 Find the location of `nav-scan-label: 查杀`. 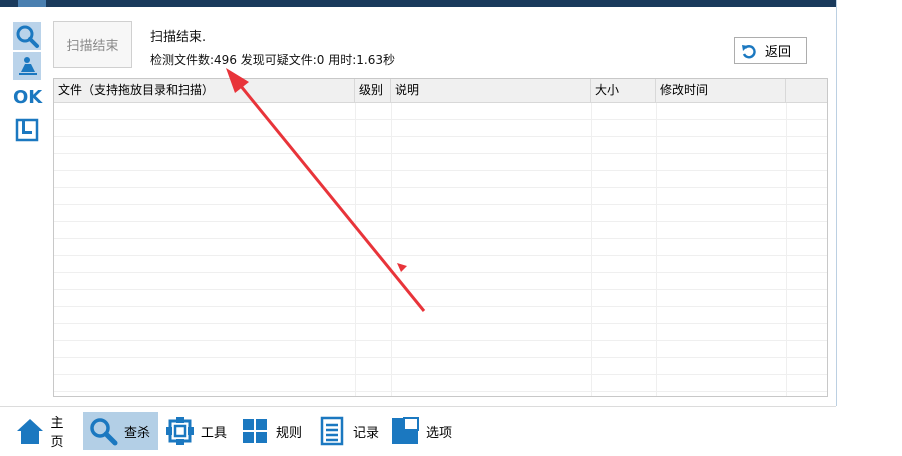

nav-scan-label: 查杀 is located at coordinates (137, 433).